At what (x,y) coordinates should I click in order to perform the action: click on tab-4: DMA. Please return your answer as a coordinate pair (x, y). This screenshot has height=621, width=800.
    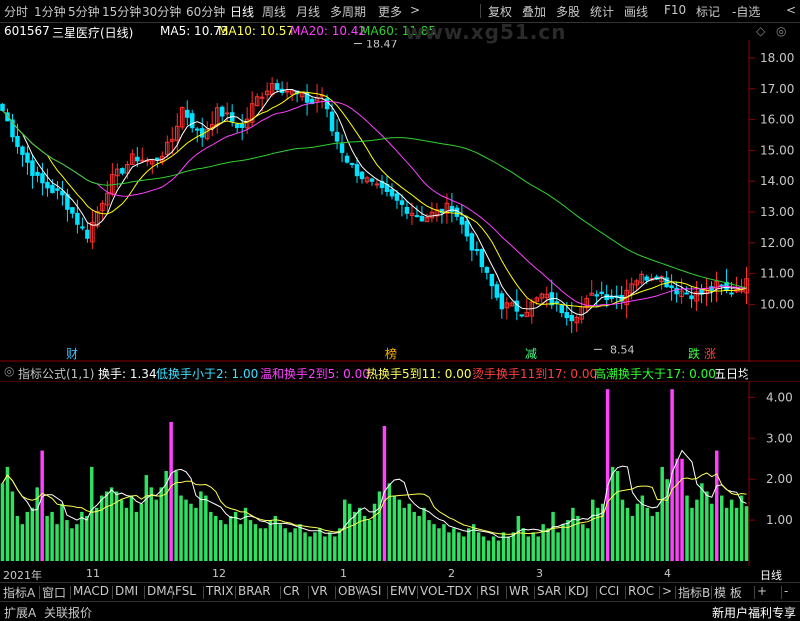
    Looking at the image, I should click on (161, 591).